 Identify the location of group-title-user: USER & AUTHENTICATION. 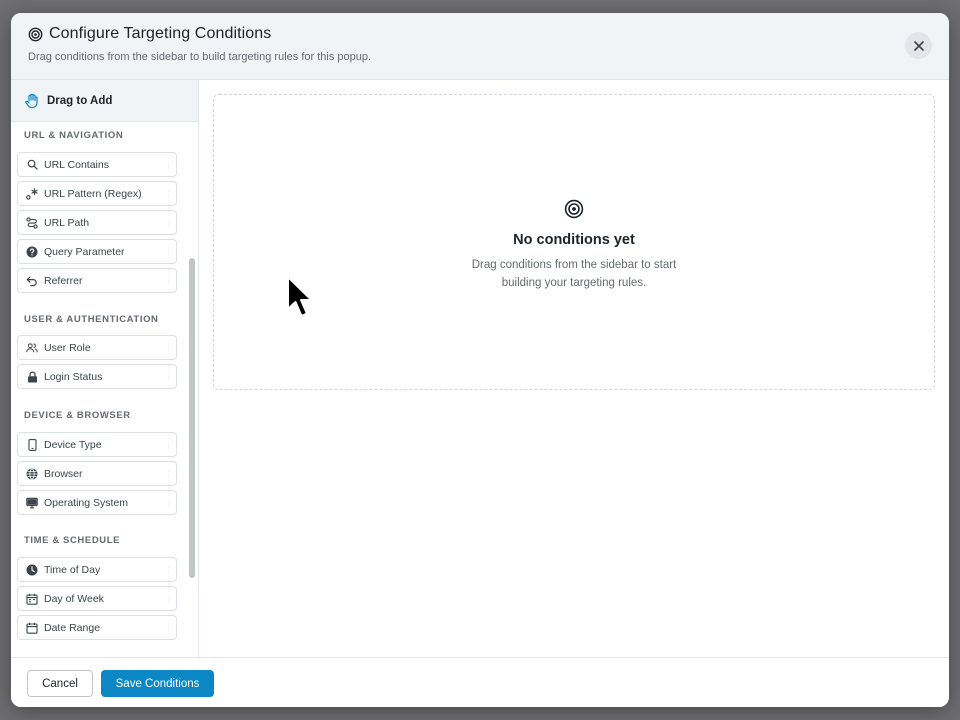
(91, 319).